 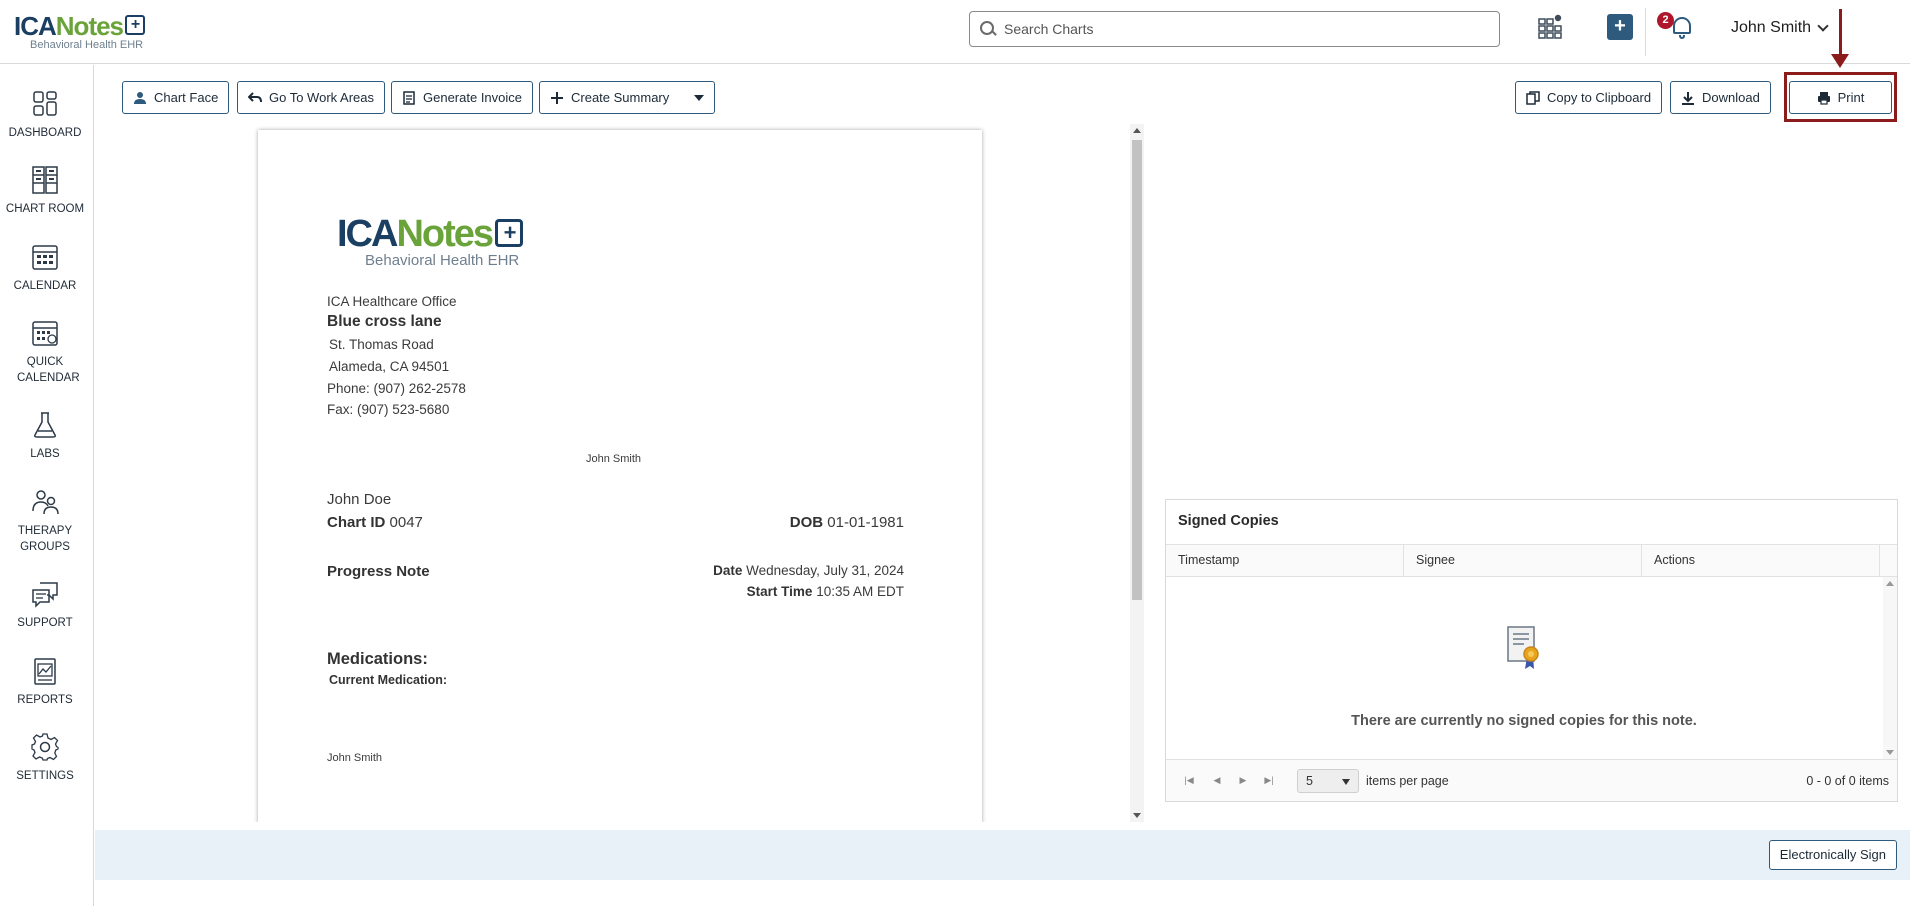 What do you see at coordinates (135, 25) in the screenshot?
I see `logo-plus-icon: +` at bounding box center [135, 25].